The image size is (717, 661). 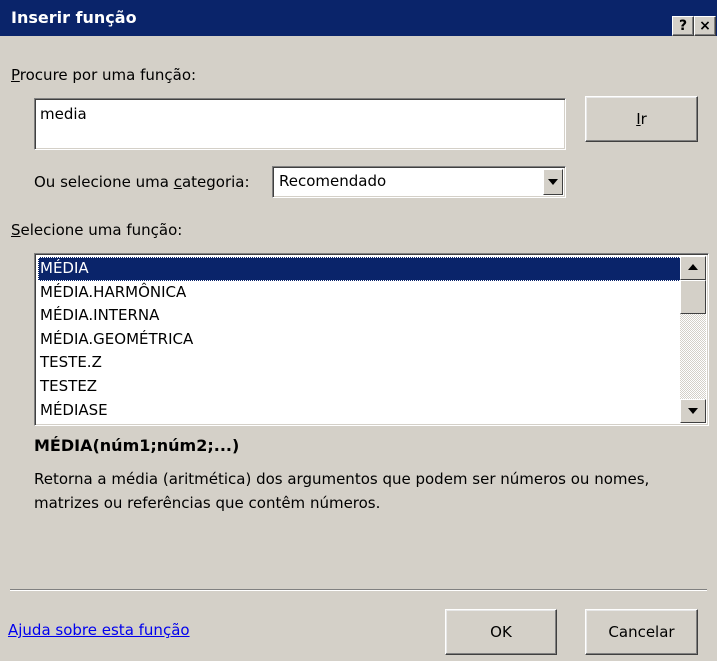 I want to click on ok-button: OK, so click(x=501, y=632).